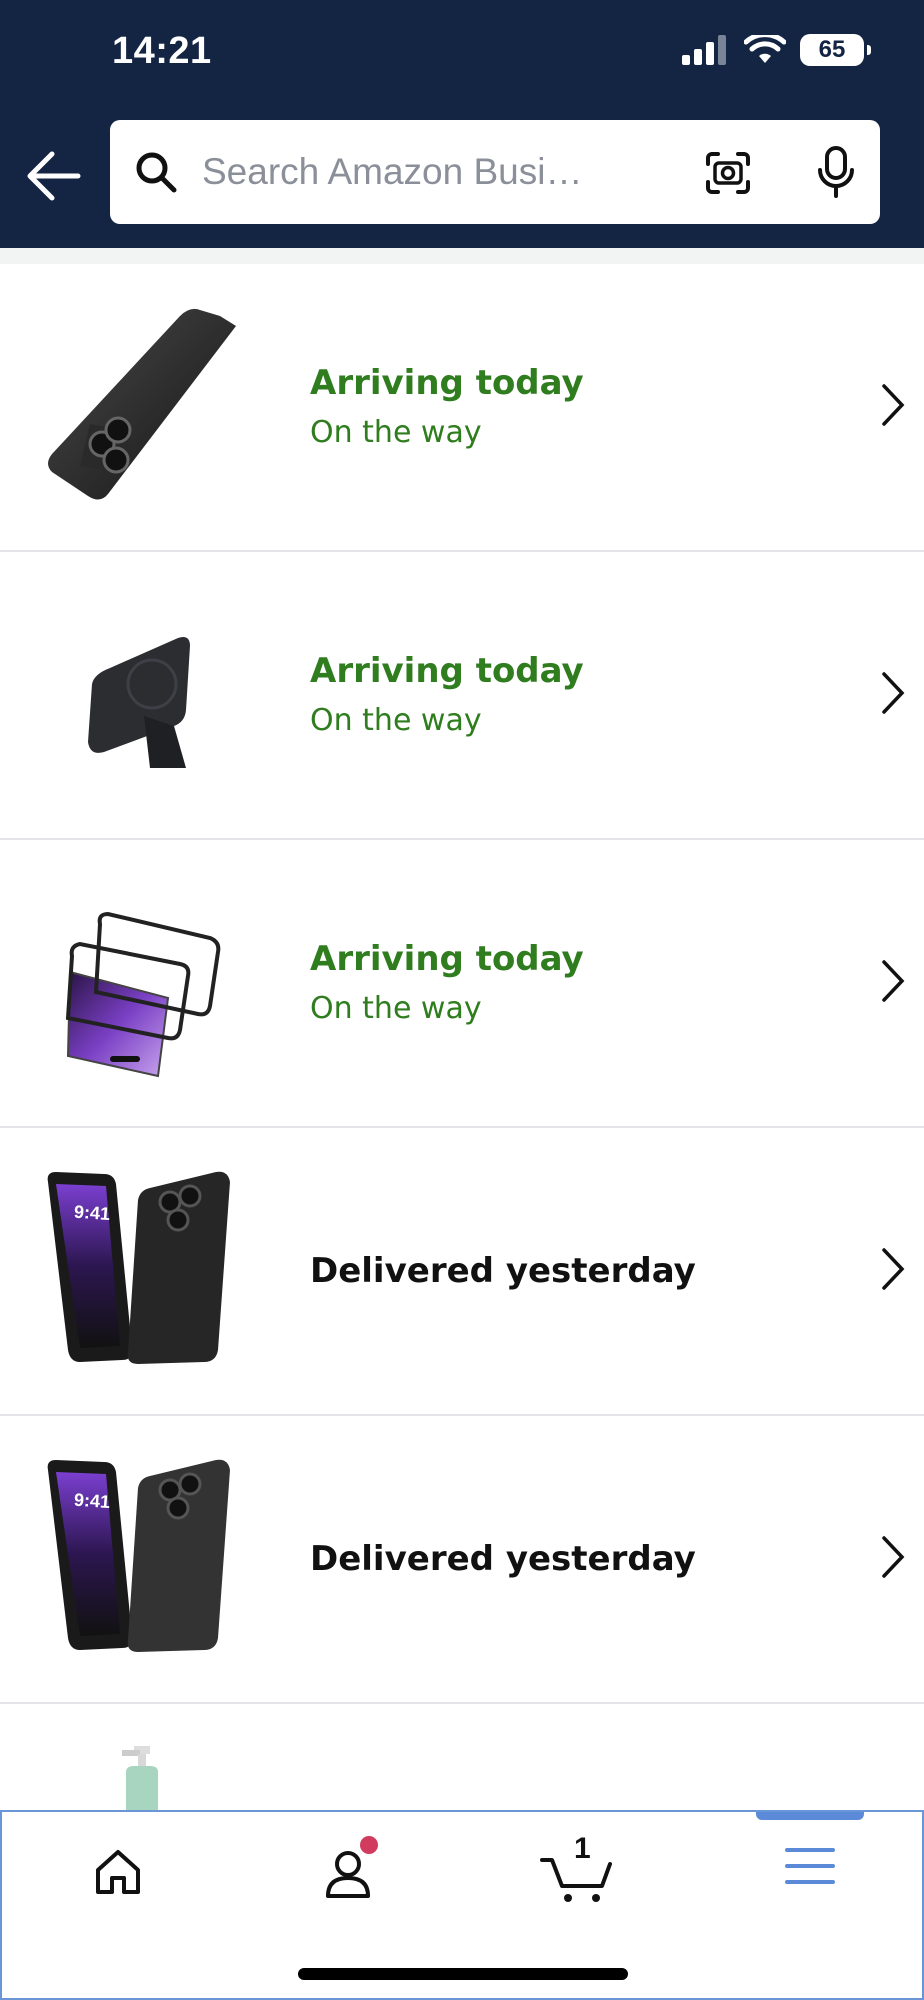  Describe the element at coordinates (452, 172) in the screenshot. I see `search-input` at that location.